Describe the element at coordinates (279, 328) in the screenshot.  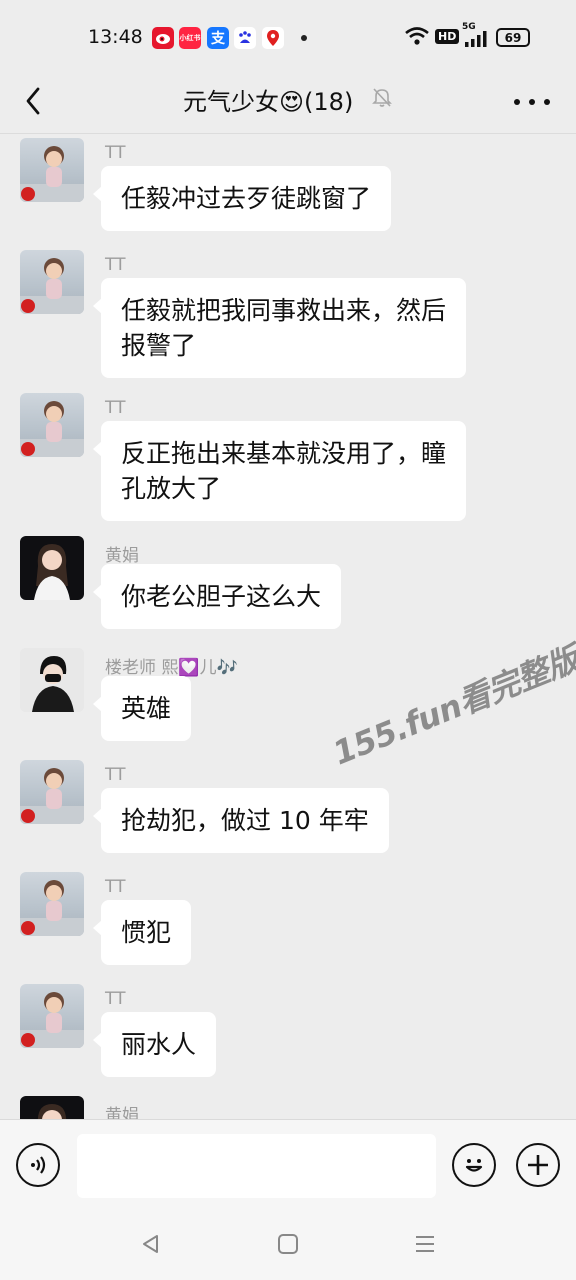
I see `message-bubble: 任毅就把我同事救出来，然后 报警了` at that location.